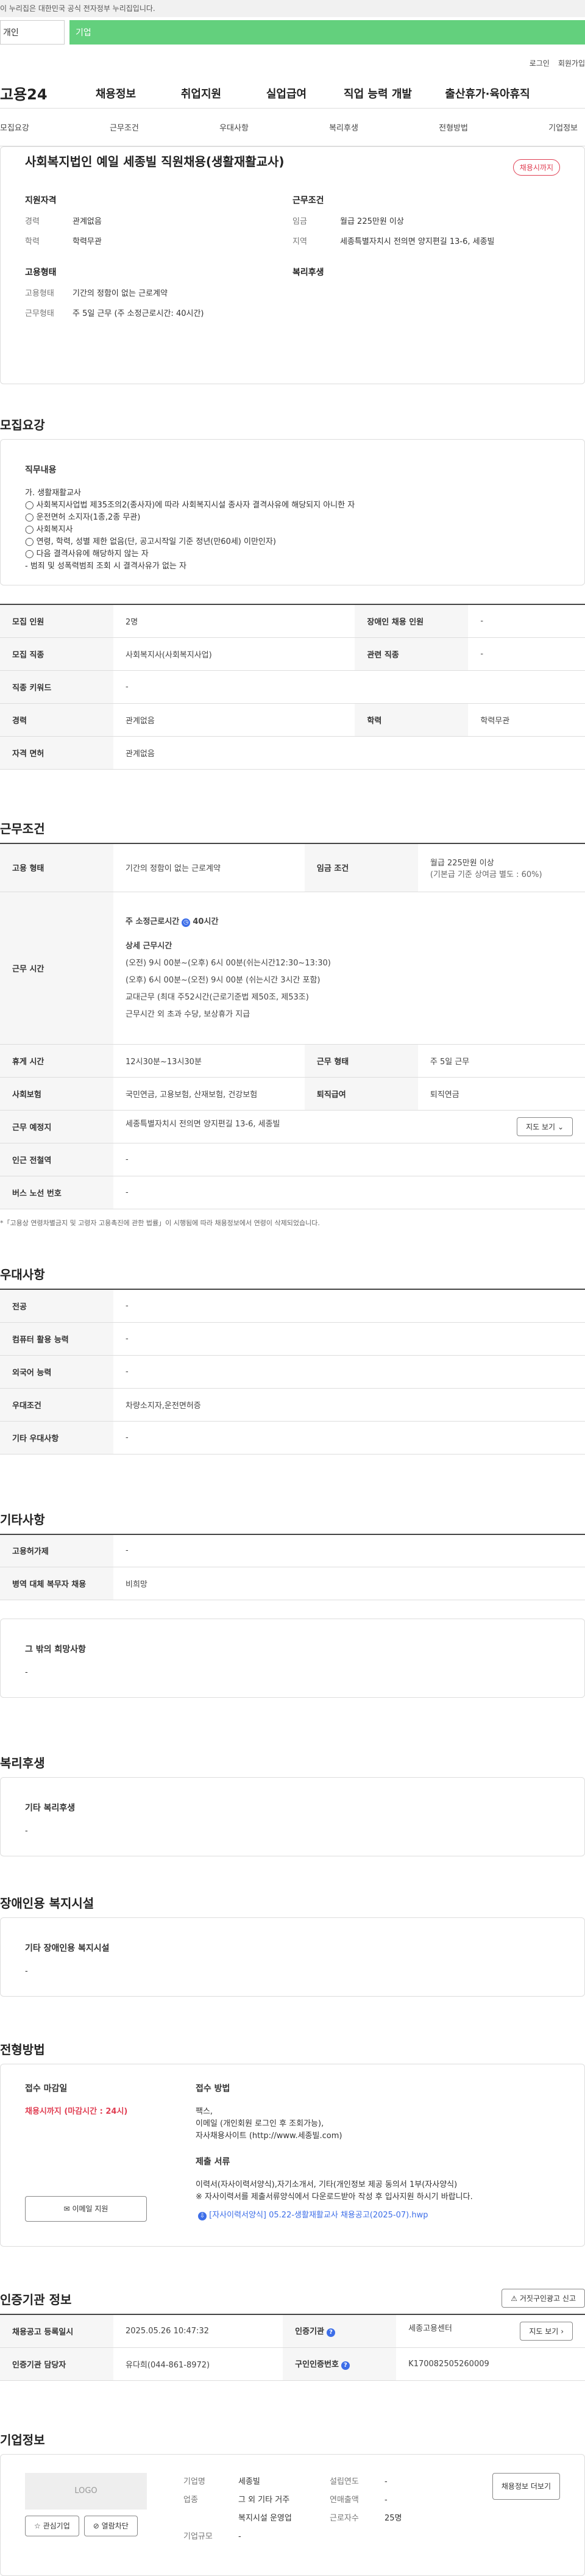  Describe the element at coordinates (209, 1094) in the screenshot. I see `cell-value: 국민연금, 고용보험, 산재보험, 건강보험` at that location.